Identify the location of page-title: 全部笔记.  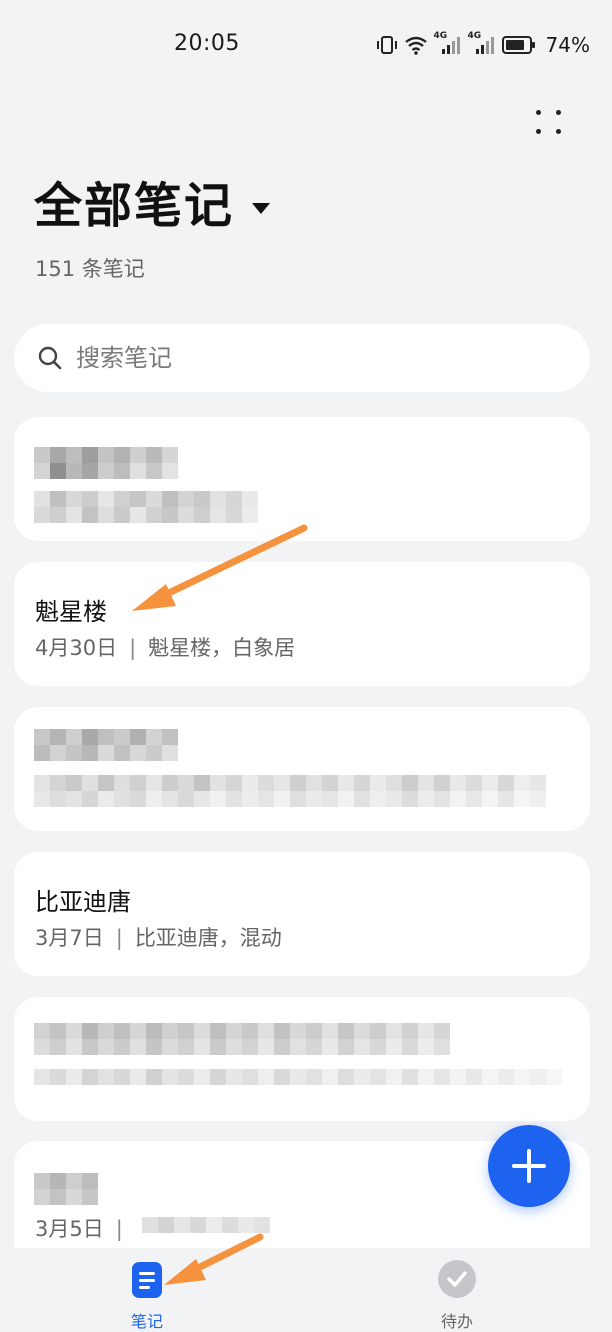
(134, 206).